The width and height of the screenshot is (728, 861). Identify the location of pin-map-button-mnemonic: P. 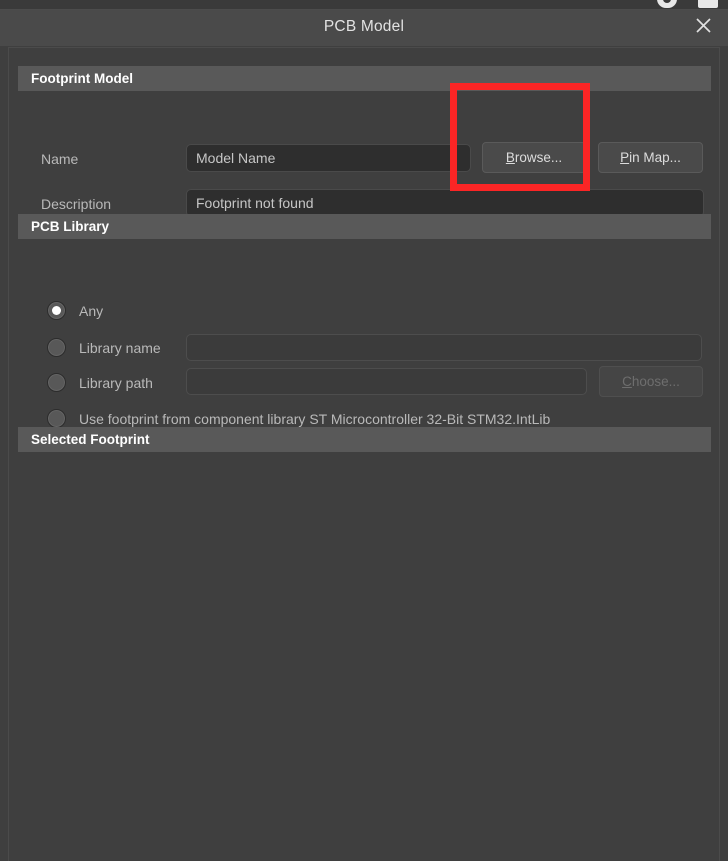
(625, 157).